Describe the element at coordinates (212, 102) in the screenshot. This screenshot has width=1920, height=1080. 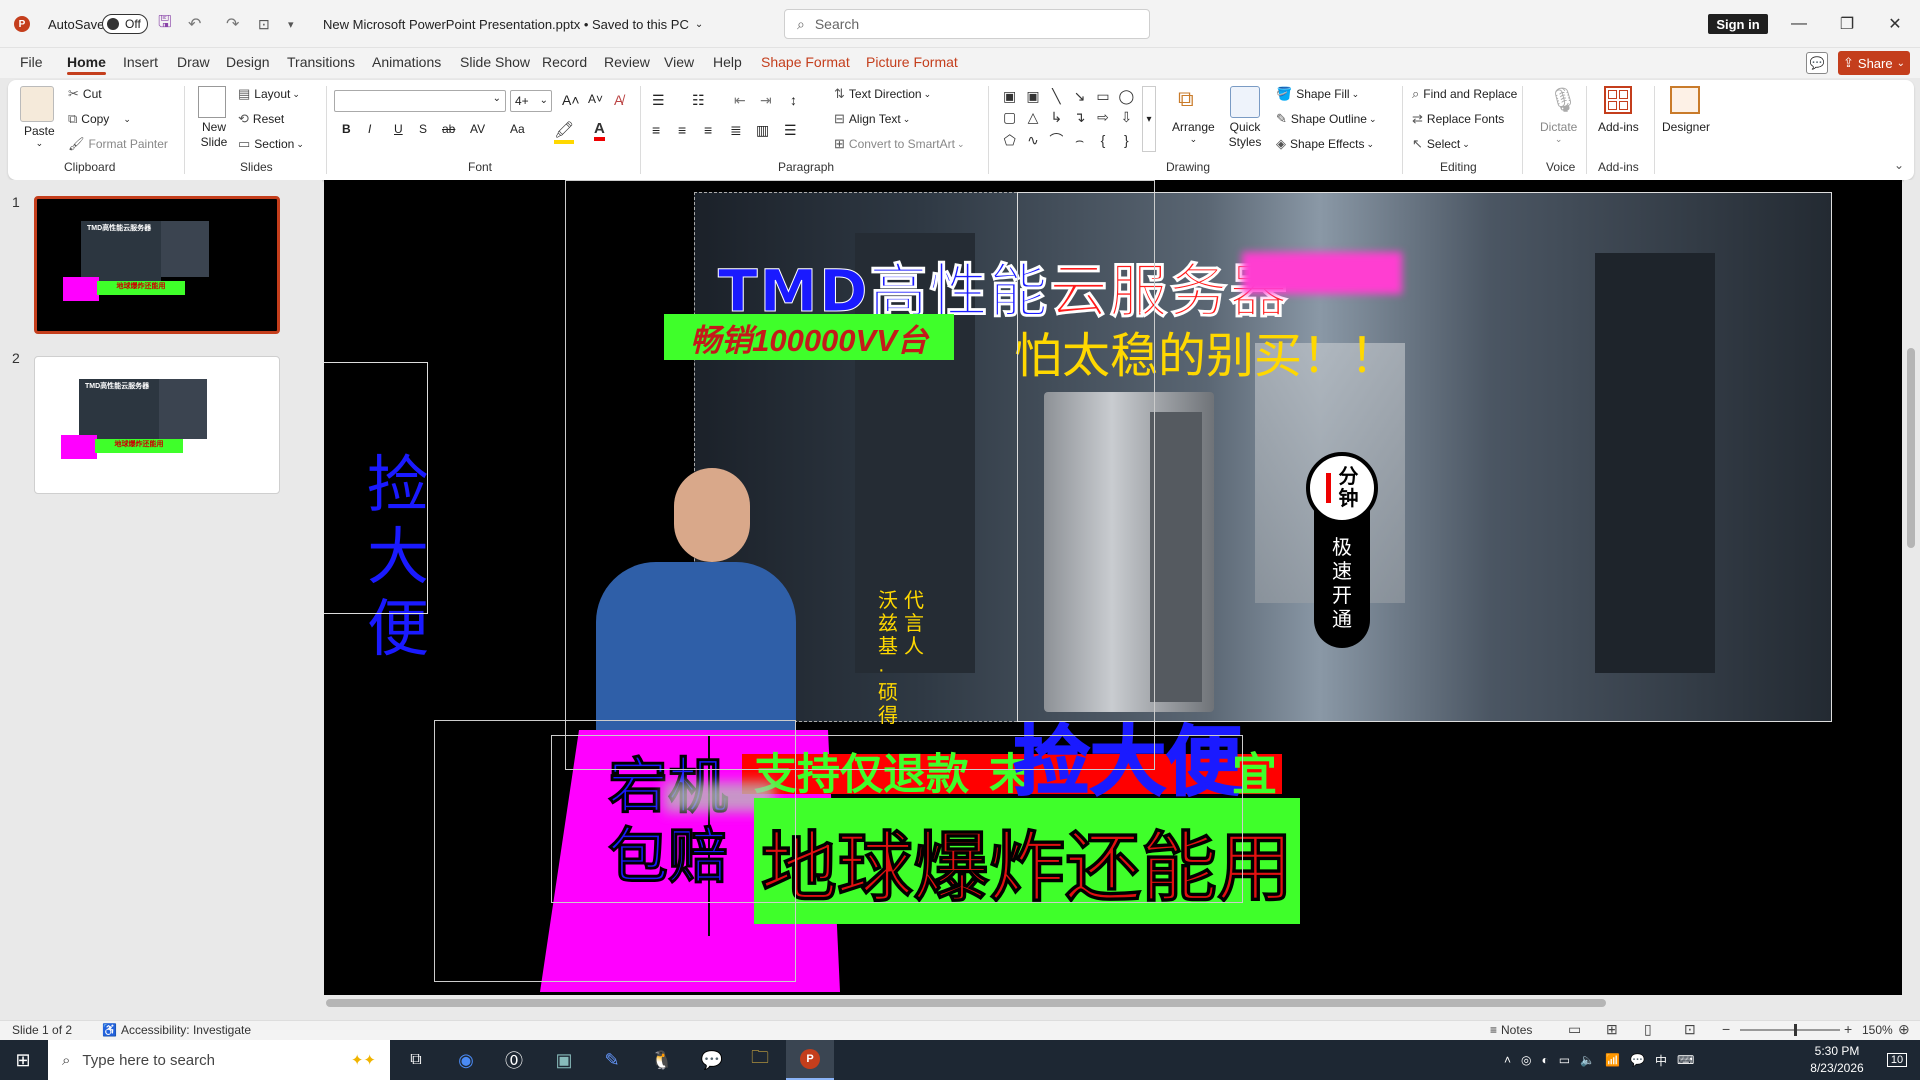
I see `new-slide-icon` at that location.